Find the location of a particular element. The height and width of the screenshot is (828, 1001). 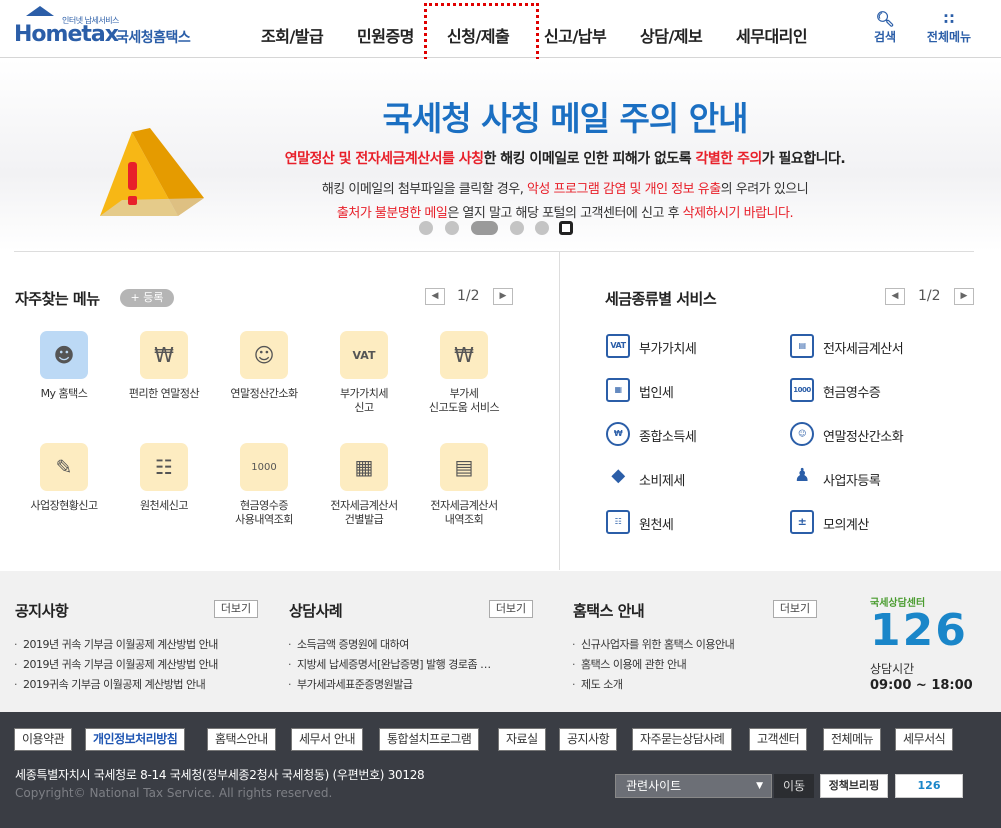

gnav-report-pay: 신고/납부 is located at coordinates (575, 35).